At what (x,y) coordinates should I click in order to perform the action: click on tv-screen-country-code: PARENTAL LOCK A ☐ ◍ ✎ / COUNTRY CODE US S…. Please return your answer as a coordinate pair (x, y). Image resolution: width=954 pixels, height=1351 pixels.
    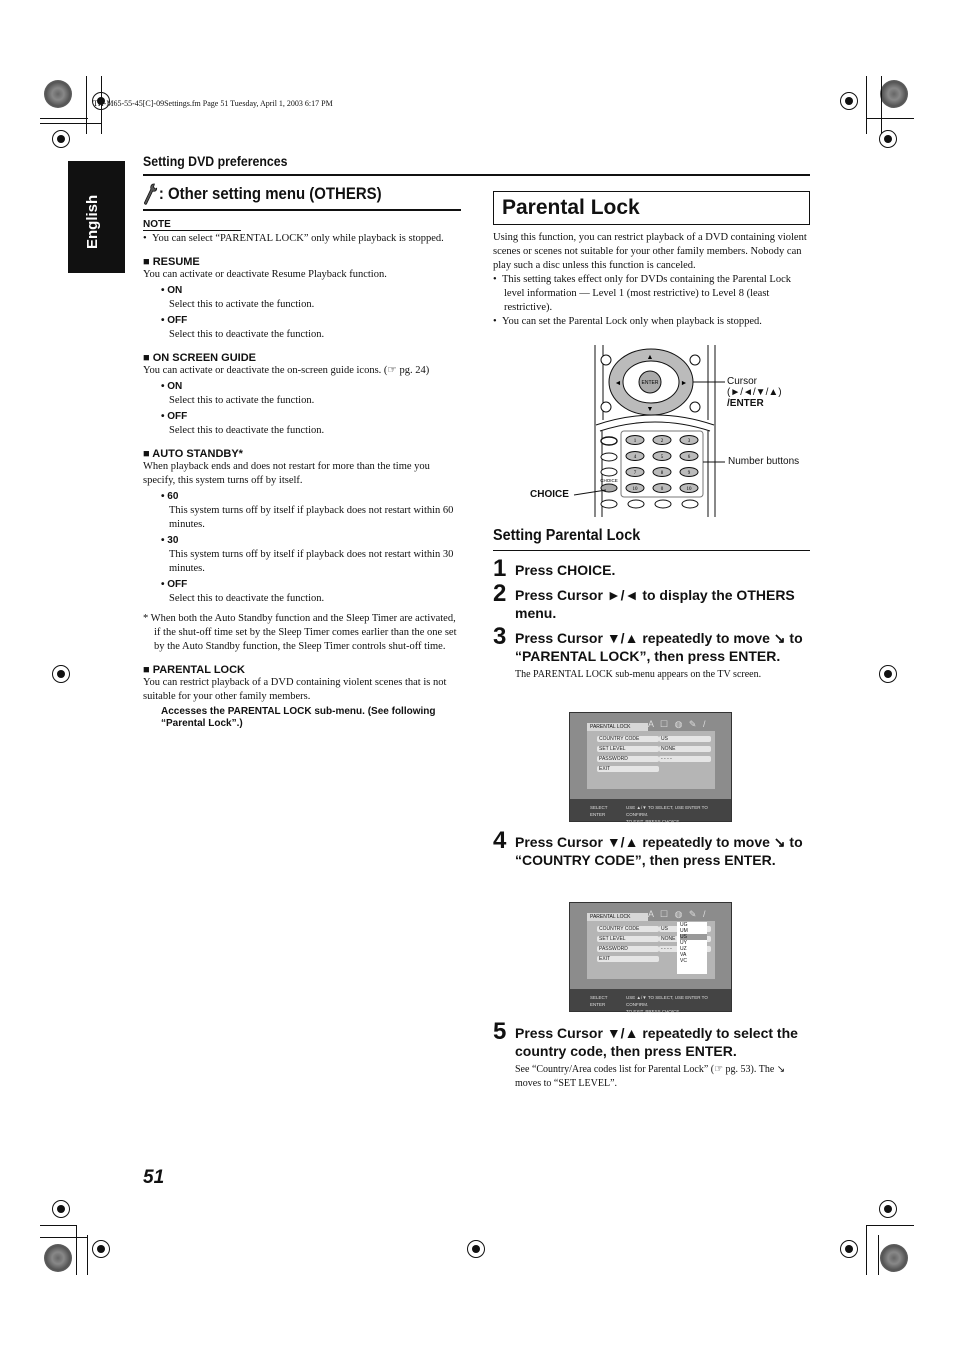
    Looking at the image, I should click on (650, 958).